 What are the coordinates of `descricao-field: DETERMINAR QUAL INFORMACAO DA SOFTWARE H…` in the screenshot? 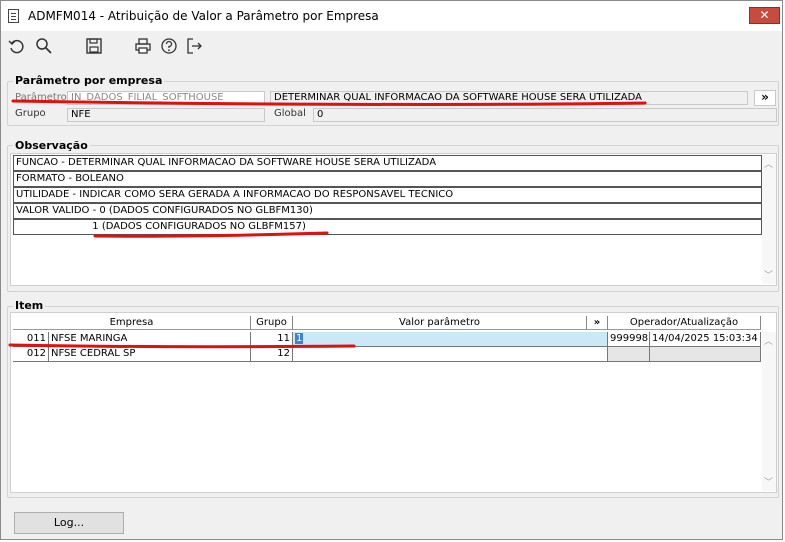 It's located at (509, 98).